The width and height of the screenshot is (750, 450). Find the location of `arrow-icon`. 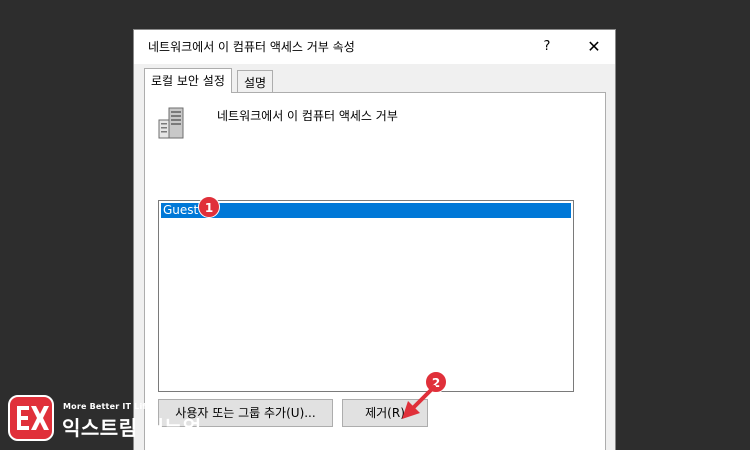

arrow-icon is located at coordinates (419, 402).